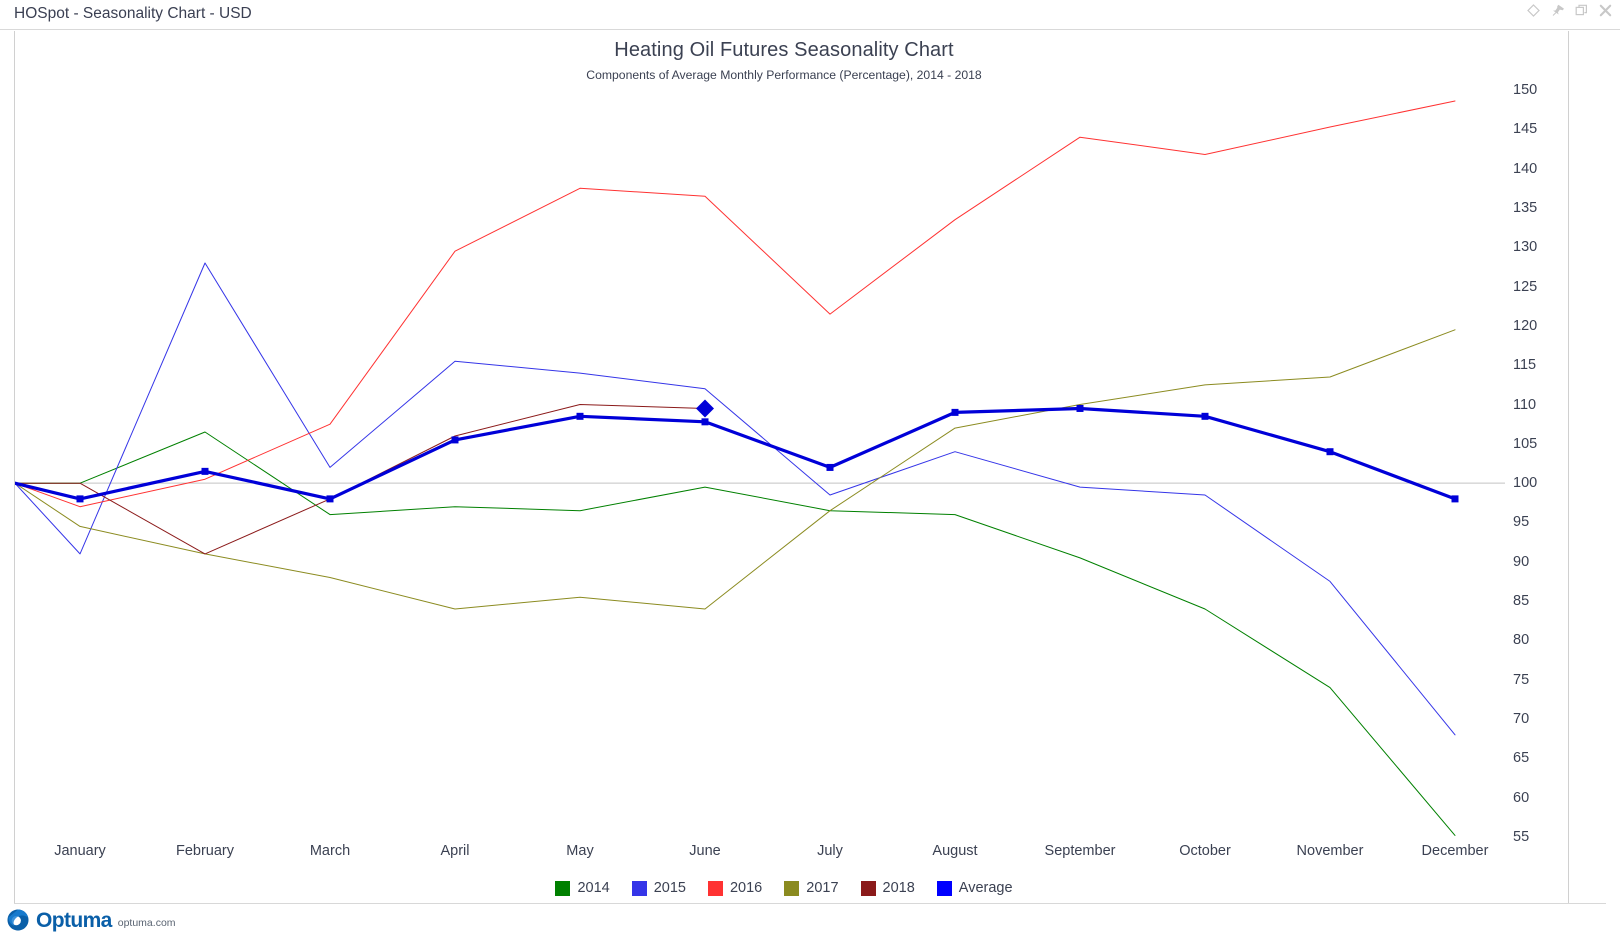  What do you see at coordinates (810, 15) in the screenshot?
I see `window-titlebar: HOSpot - Seasonality Chart - USD` at bounding box center [810, 15].